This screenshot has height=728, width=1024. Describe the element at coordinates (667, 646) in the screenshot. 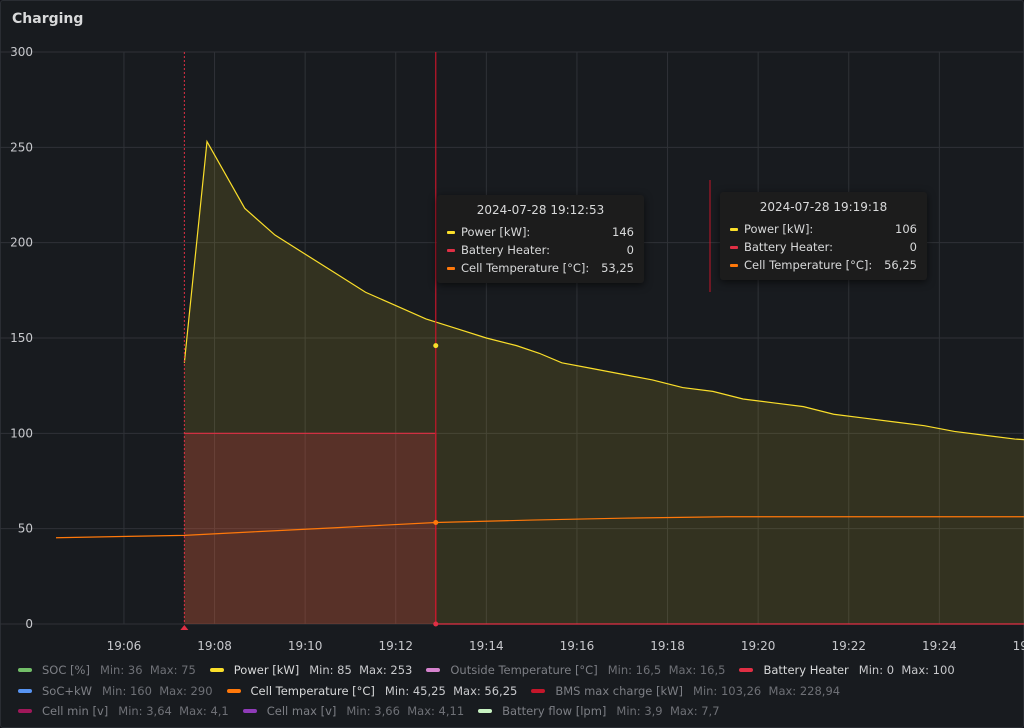

I see `x-tick-label: 19:18` at that location.